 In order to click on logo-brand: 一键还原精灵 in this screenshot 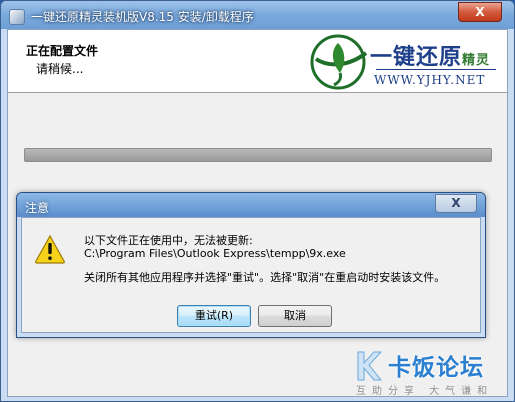, I will do `click(430, 55)`.